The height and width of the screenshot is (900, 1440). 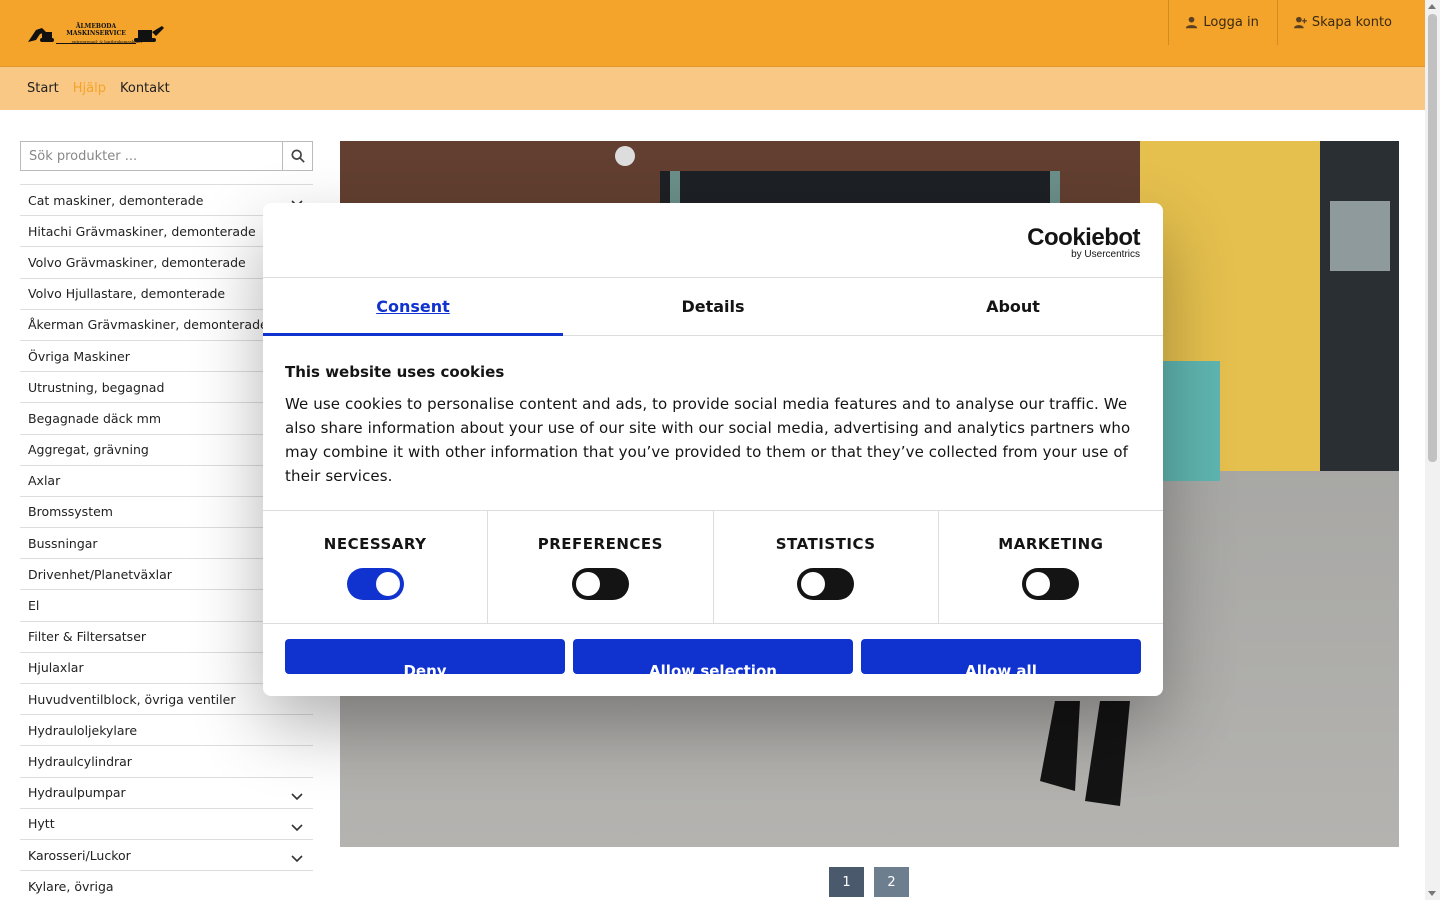 What do you see at coordinates (826, 584) in the screenshot?
I see `statistics-switch` at bounding box center [826, 584].